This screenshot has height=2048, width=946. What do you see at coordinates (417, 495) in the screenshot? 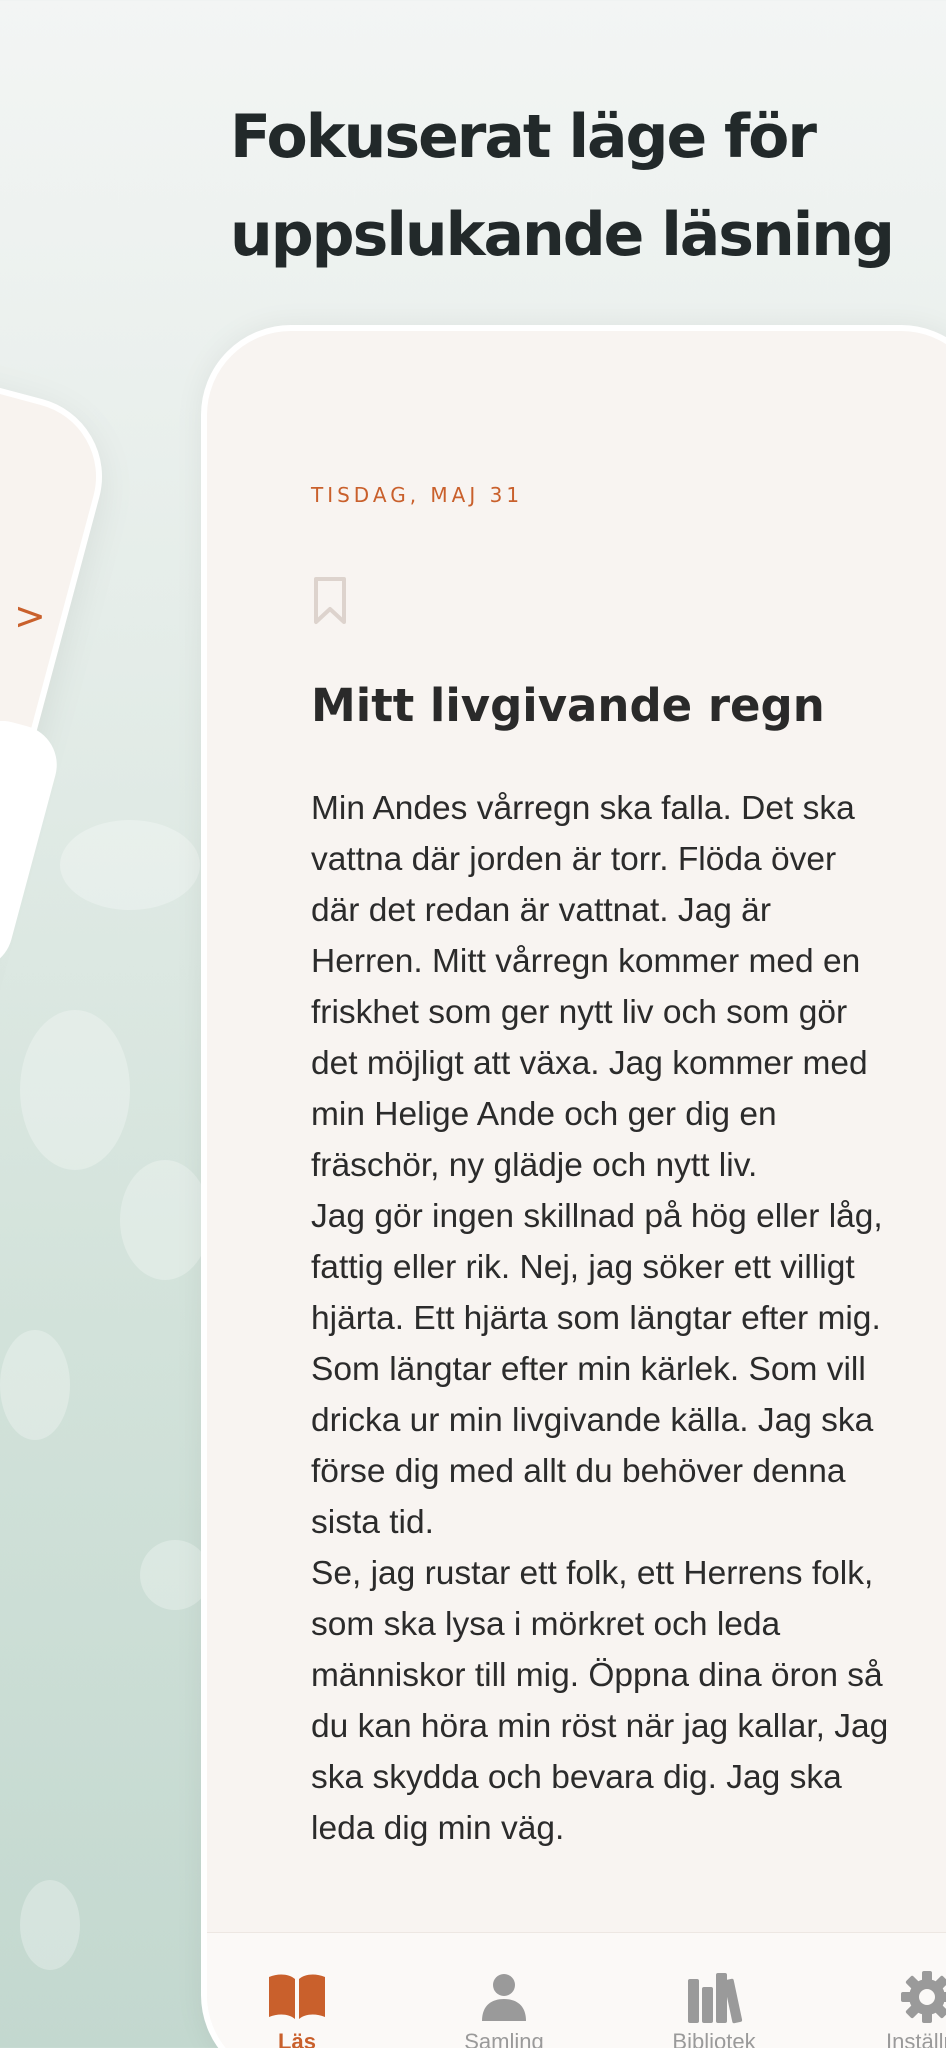
I see `devotional-date: TISDAG, MAJ 31` at bounding box center [417, 495].